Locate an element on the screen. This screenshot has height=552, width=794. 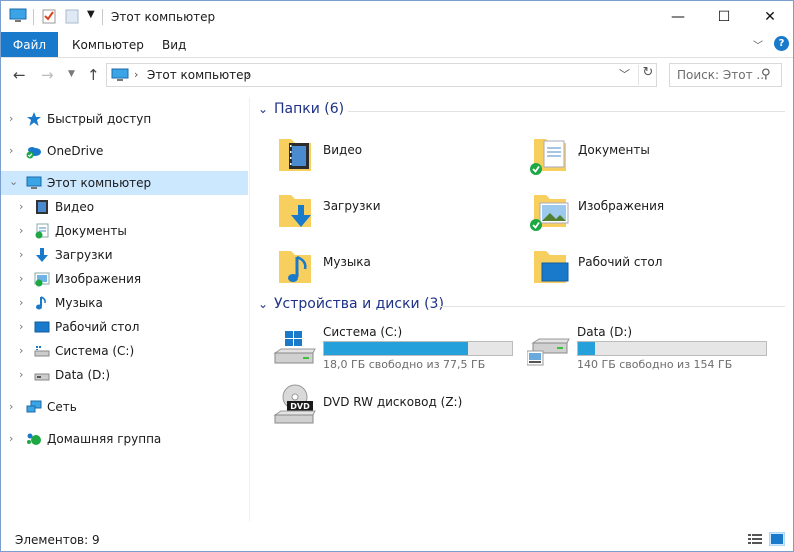
group-divider is located at coordinates (611, 306).